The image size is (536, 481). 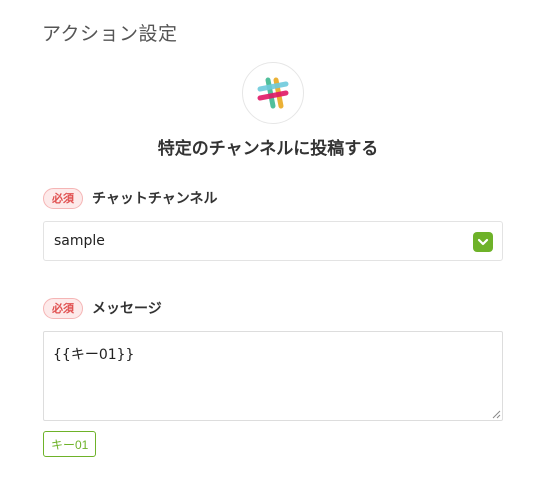 What do you see at coordinates (79, 241) in the screenshot?
I see `channel-select-value: sample` at bounding box center [79, 241].